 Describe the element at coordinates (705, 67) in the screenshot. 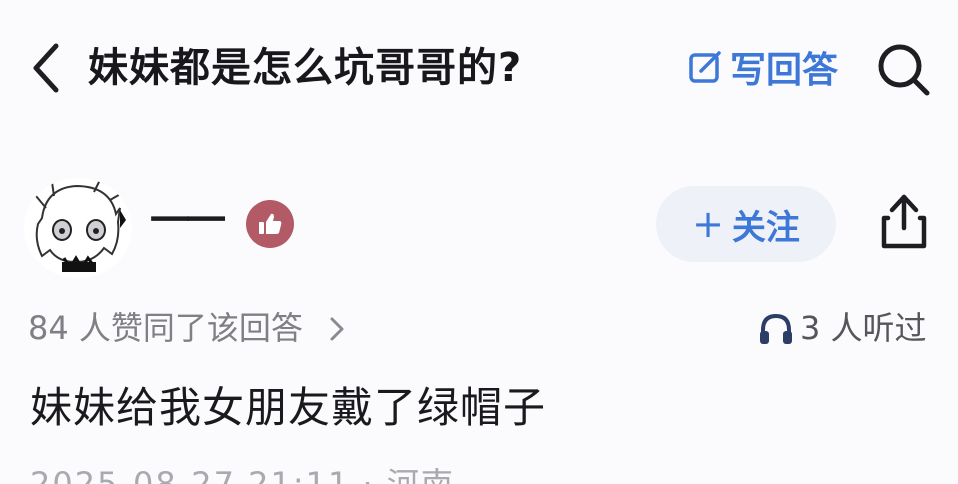

I see `edit-icon` at that location.